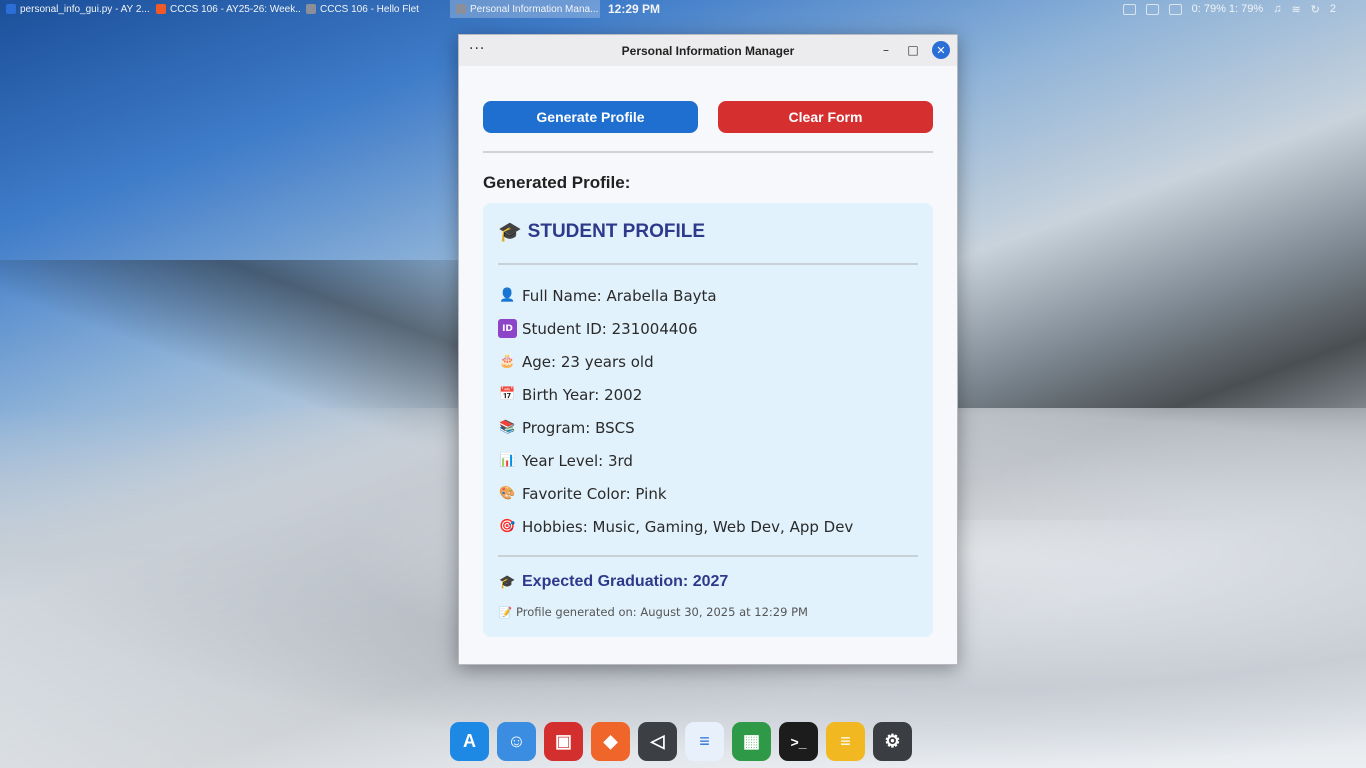  Describe the element at coordinates (507, 295) in the screenshot. I see `person-icon: 👤` at that location.